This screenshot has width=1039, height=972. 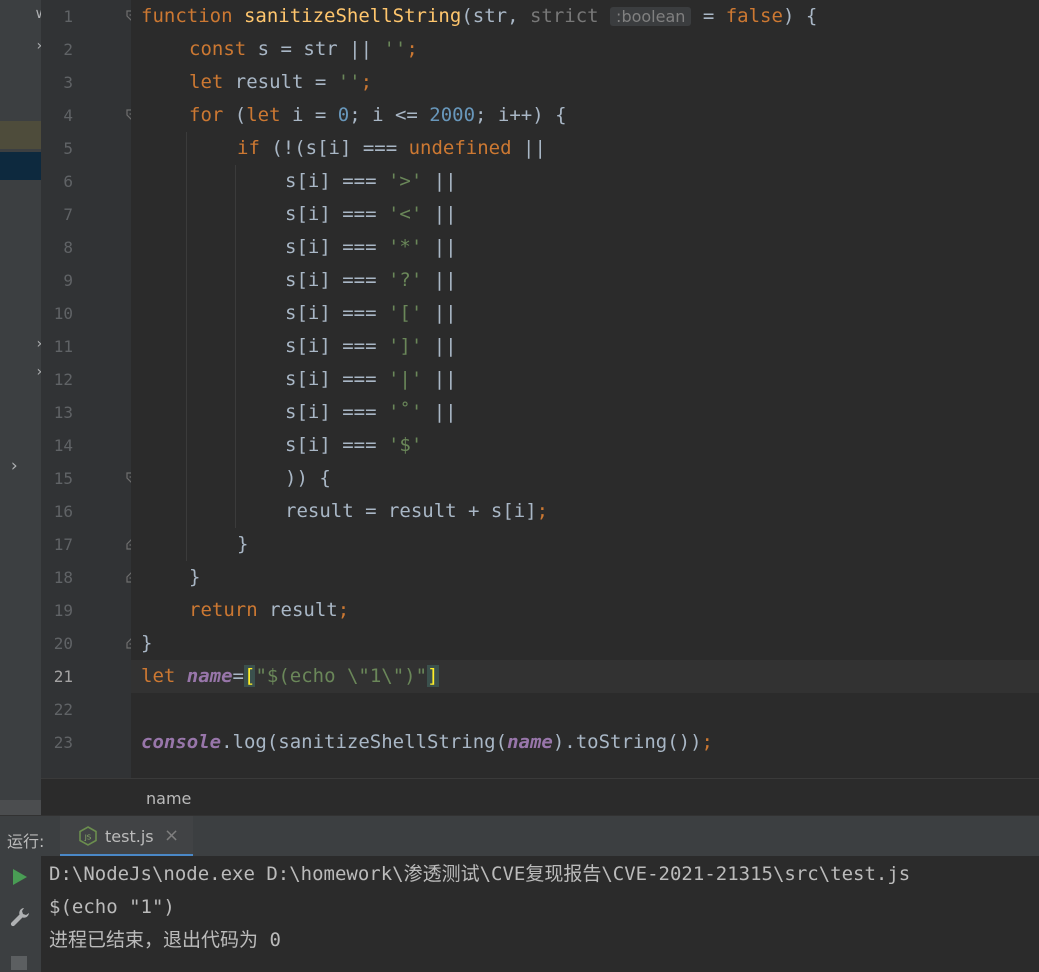 I want to click on run-play-icon, so click(x=20, y=879).